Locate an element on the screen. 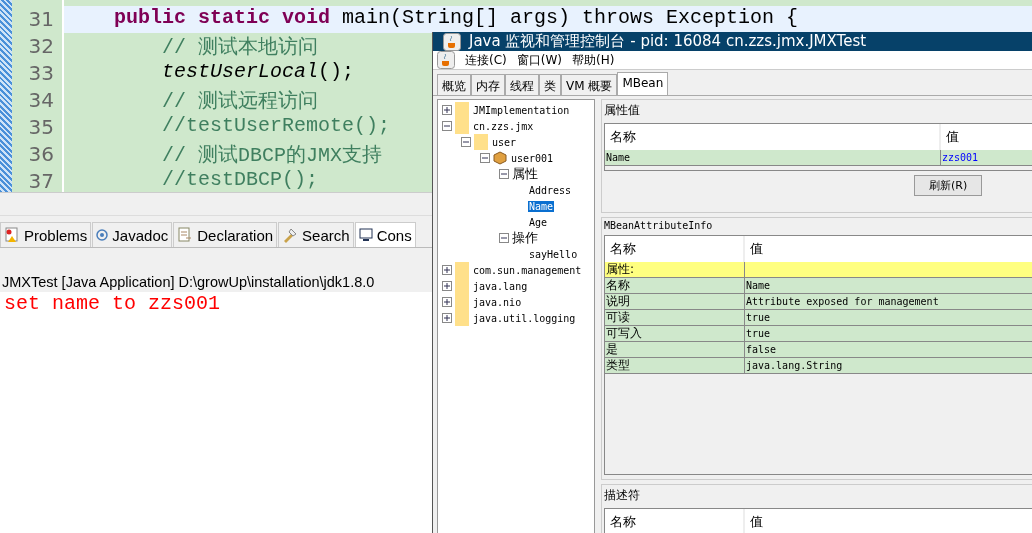 This screenshot has width=1032, height=533. code-line: public static void main(String[] args) throws Exception { is located at coordinates (456, 17).